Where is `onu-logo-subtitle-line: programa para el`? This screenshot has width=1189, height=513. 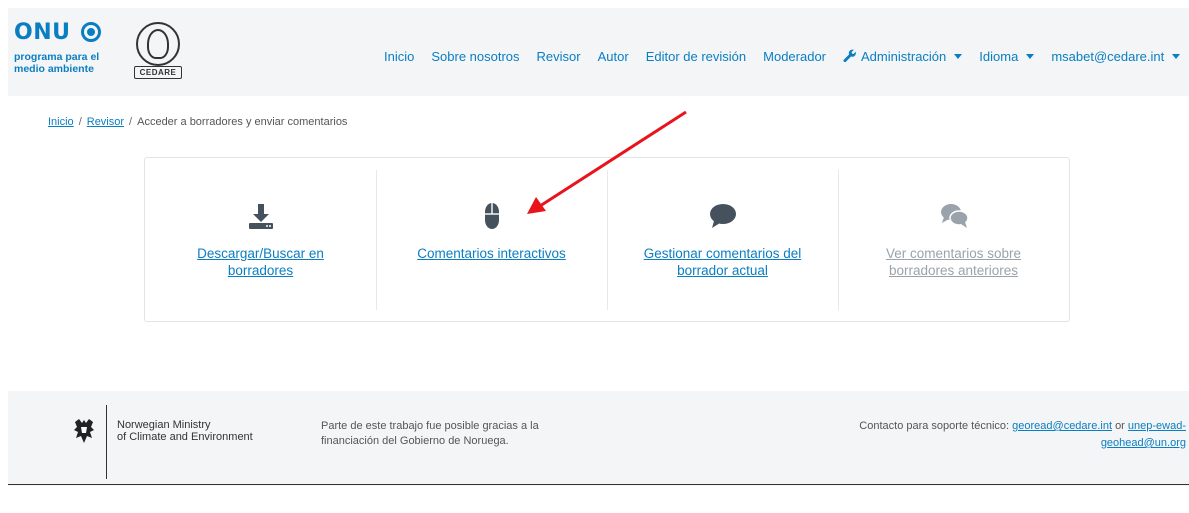
onu-logo-subtitle-line: programa para el is located at coordinates (57, 57).